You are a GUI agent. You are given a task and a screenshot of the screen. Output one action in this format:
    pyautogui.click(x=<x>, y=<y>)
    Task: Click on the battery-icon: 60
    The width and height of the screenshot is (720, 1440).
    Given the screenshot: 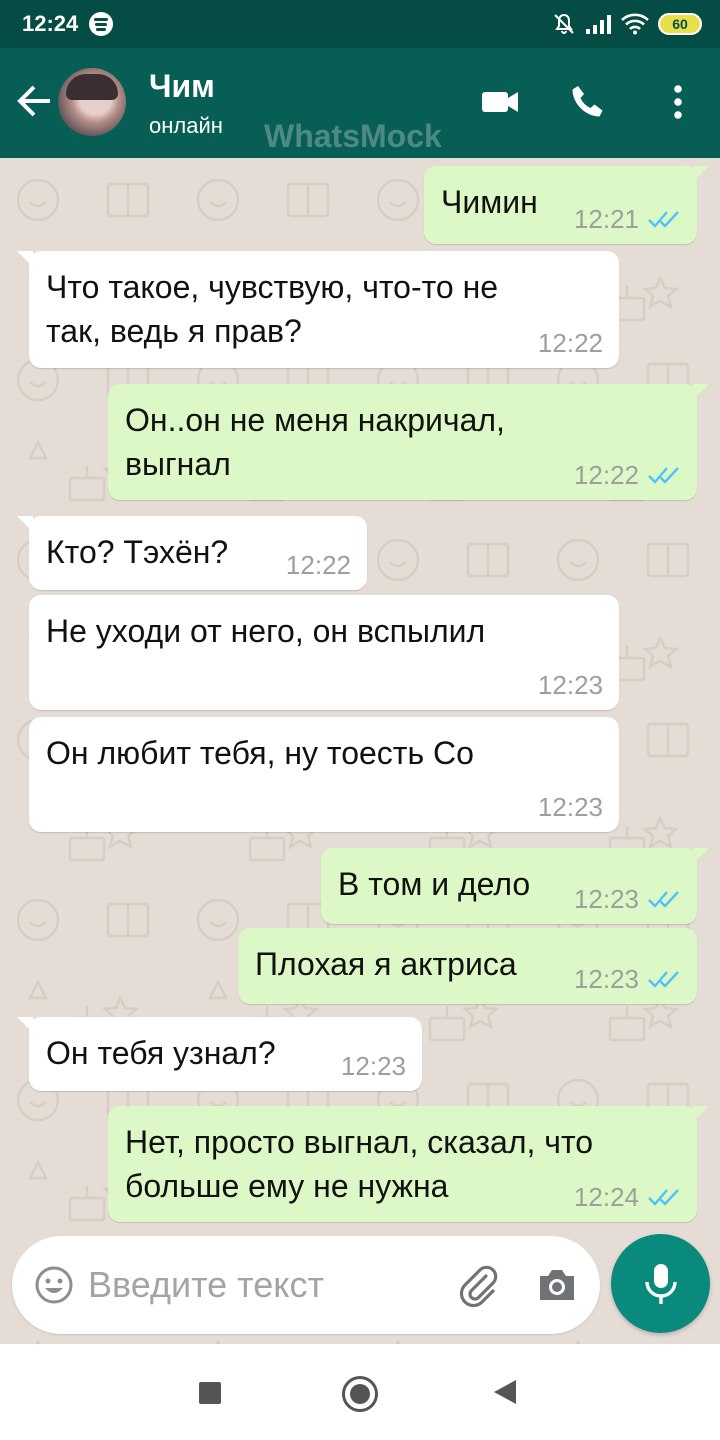 What is the action you would take?
    pyautogui.click(x=680, y=24)
    